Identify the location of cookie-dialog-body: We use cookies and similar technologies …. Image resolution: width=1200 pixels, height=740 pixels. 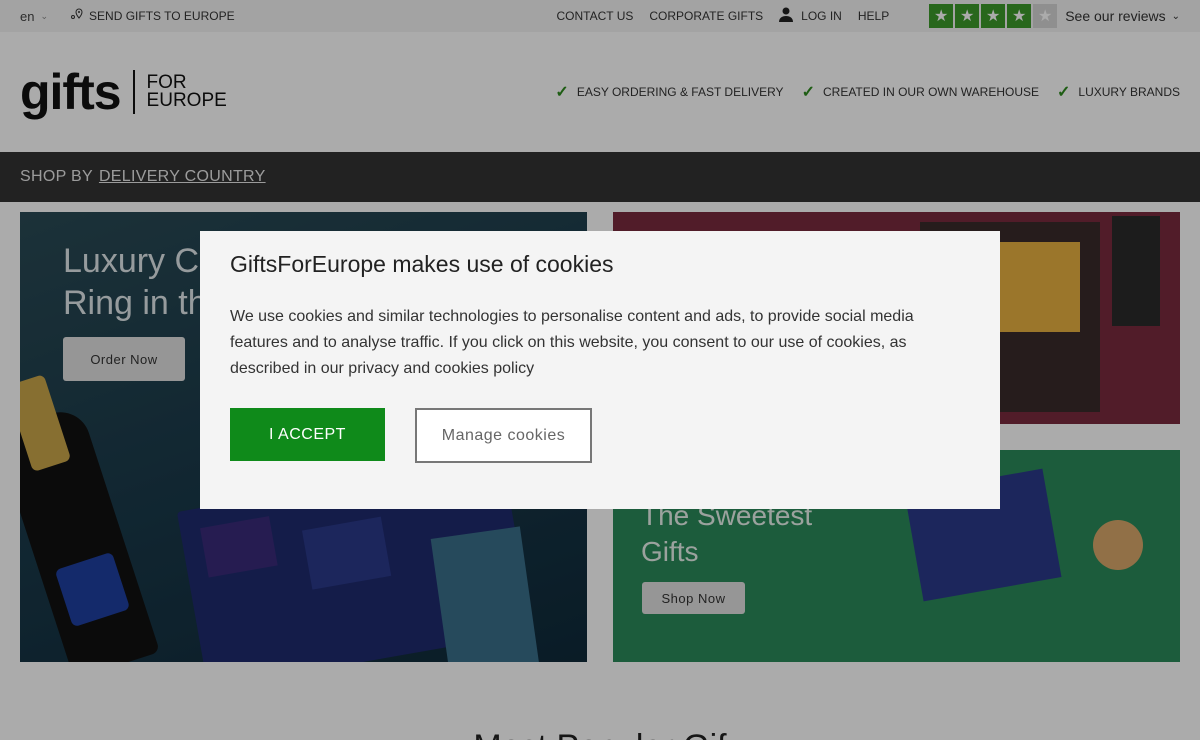
(572, 342).